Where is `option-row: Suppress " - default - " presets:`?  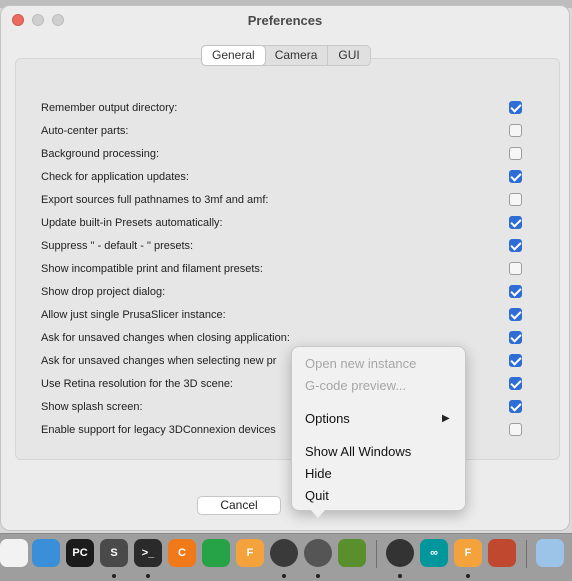
option-row: Suppress " - default - " presets: is located at coordinates (283, 247).